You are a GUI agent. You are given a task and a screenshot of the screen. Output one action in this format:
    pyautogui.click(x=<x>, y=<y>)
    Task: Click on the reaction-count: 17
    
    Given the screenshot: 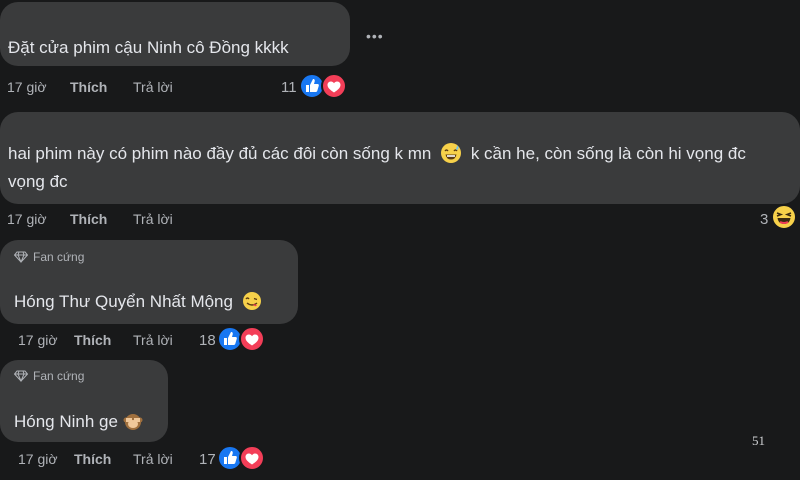 What is the action you would take?
    pyautogui.click(x=207, y=459)
    